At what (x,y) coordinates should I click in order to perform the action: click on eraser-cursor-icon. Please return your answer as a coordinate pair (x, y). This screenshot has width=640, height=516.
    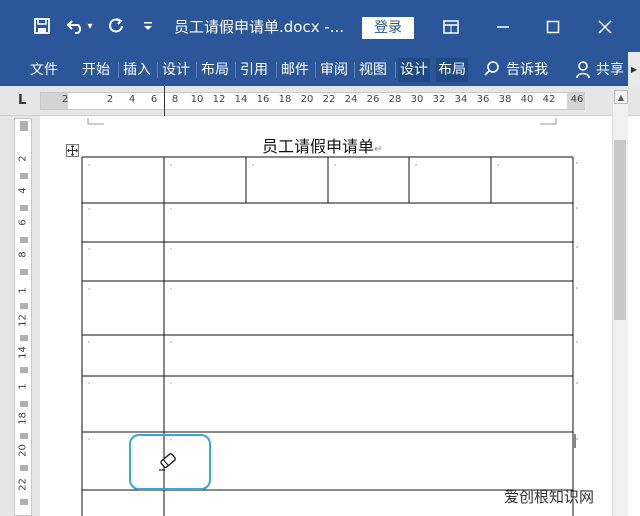
    Looking at the image, I should click on (168, 464).